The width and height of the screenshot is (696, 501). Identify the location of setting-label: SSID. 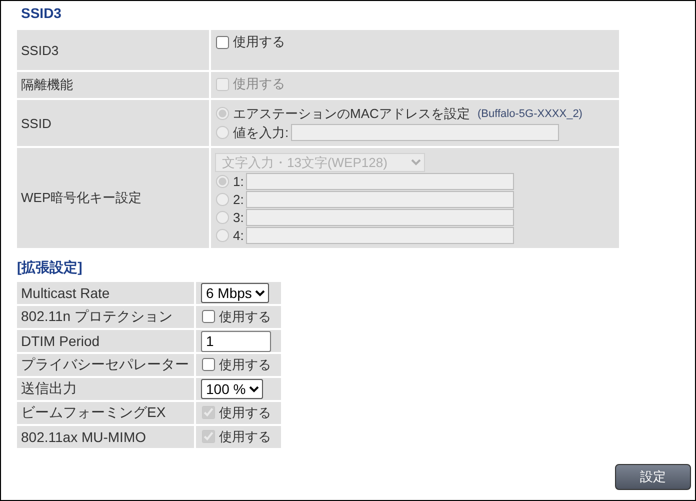
(36, 123).